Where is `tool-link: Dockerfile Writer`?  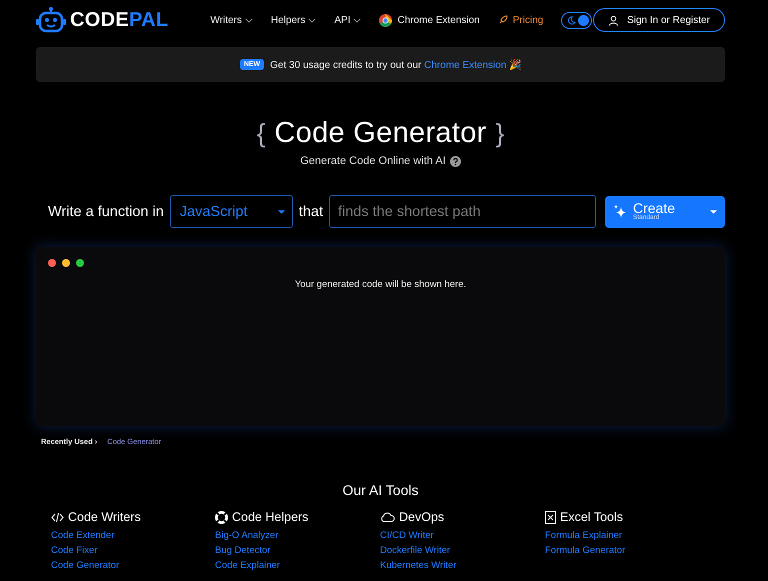 tool-link: Dockerfile Writer is located at coordinates (462, 550).